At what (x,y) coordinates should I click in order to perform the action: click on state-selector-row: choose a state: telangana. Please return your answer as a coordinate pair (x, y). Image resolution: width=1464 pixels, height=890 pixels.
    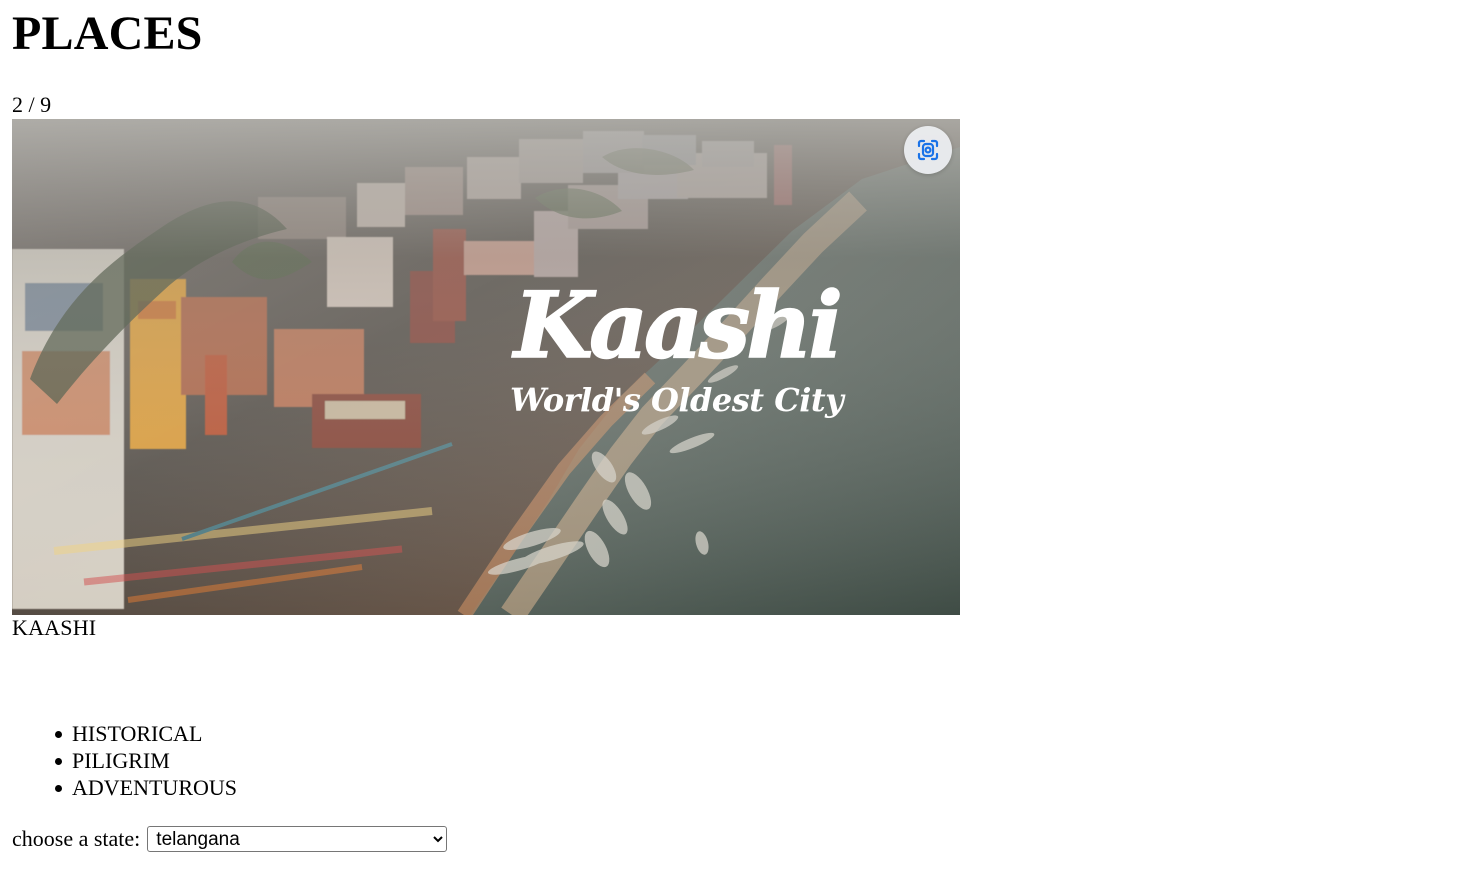
    Looking at the image, I should click on (230, 839).